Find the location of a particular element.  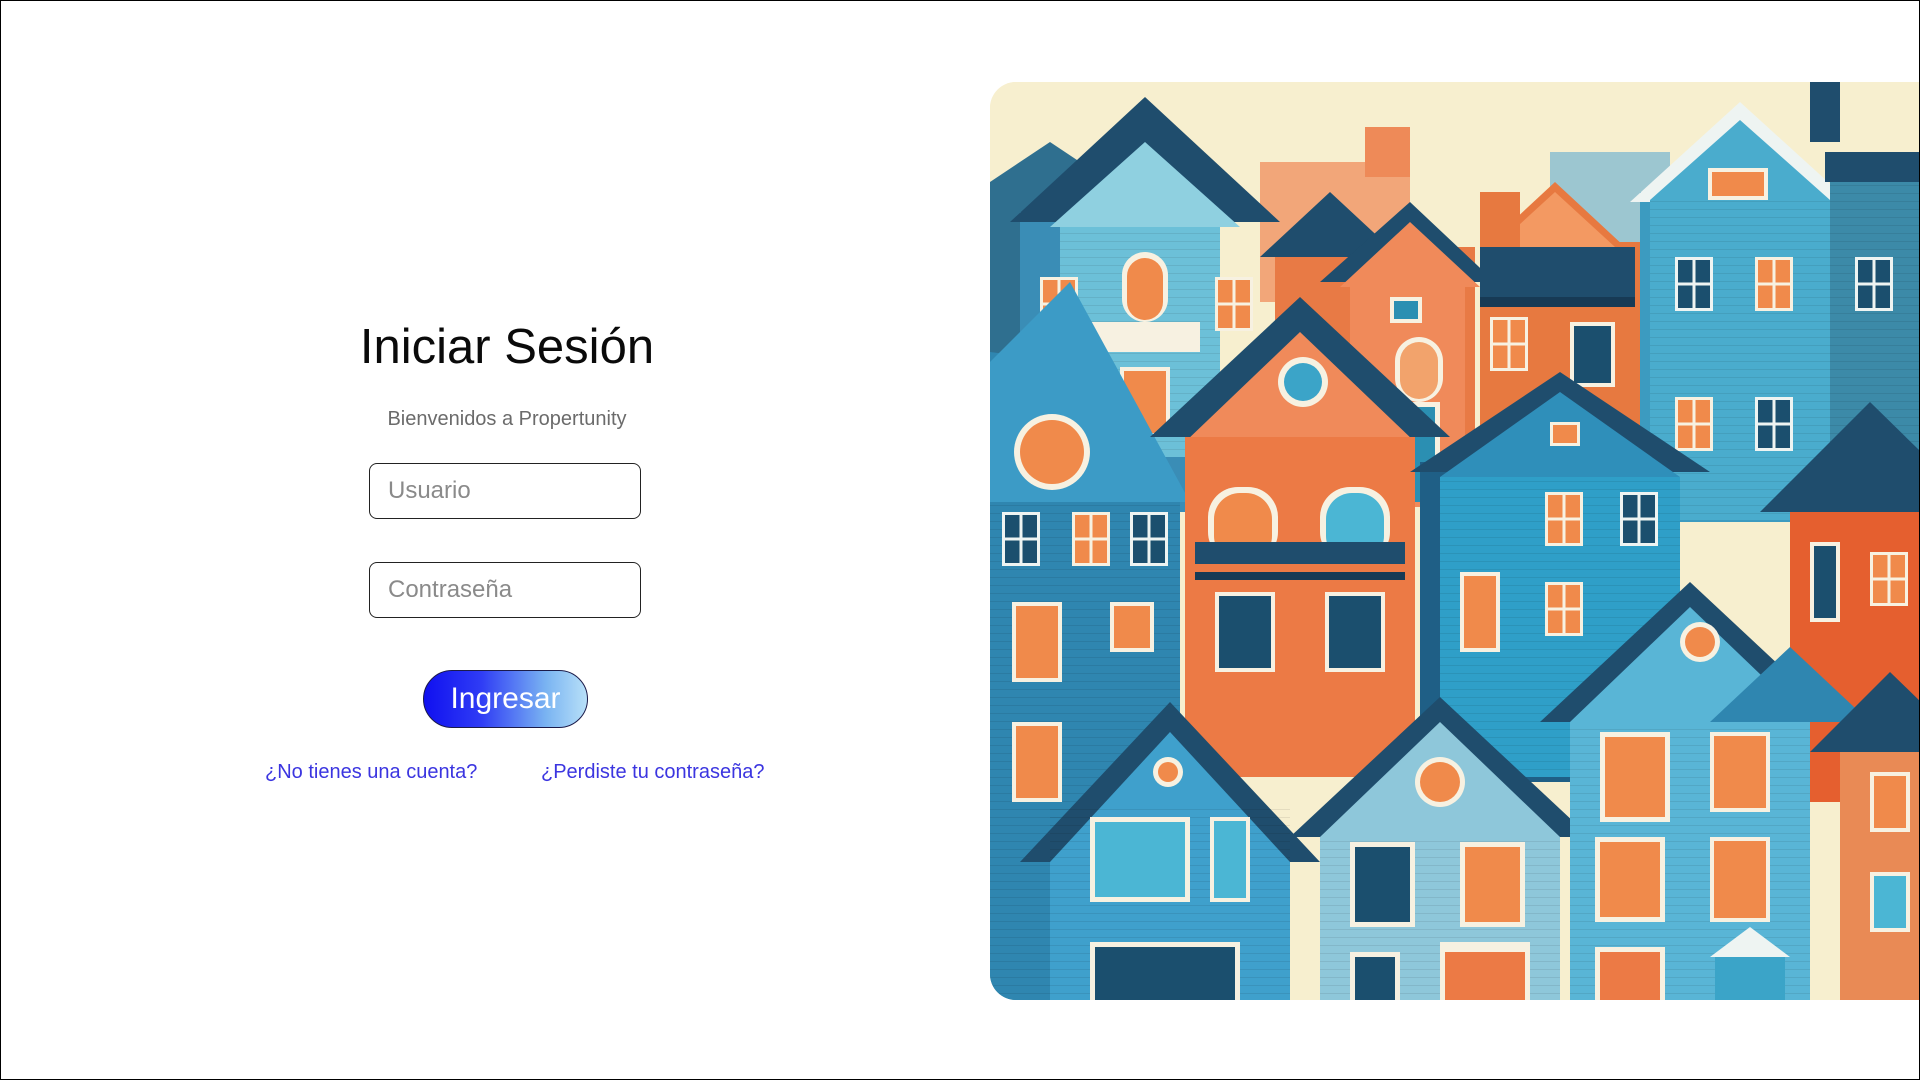

username-input is located at coordinates (505, 491).